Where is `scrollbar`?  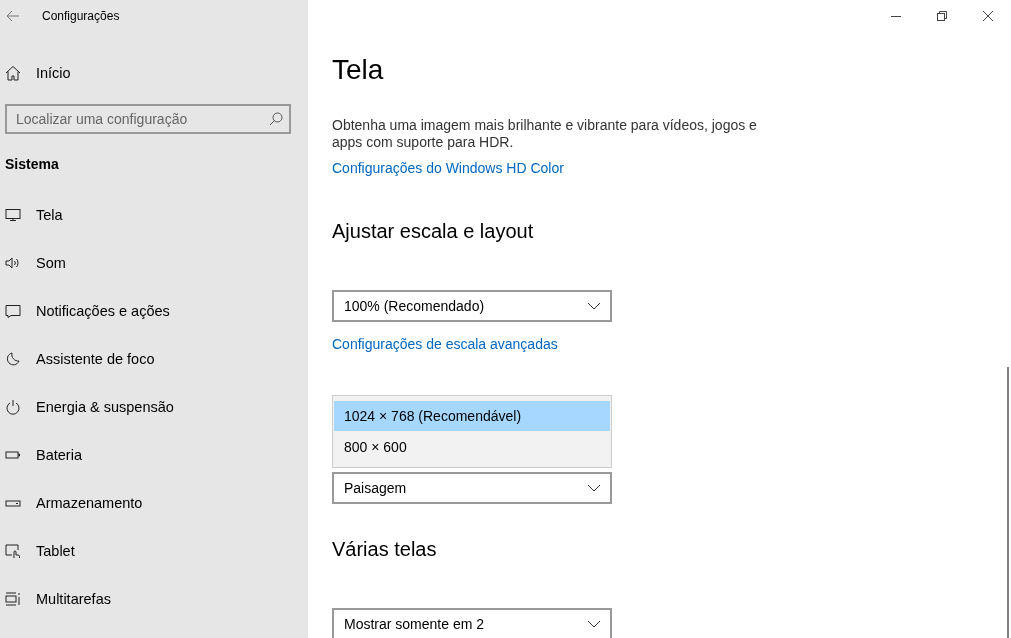
scrollbar is located at coordinates (1008, 502).